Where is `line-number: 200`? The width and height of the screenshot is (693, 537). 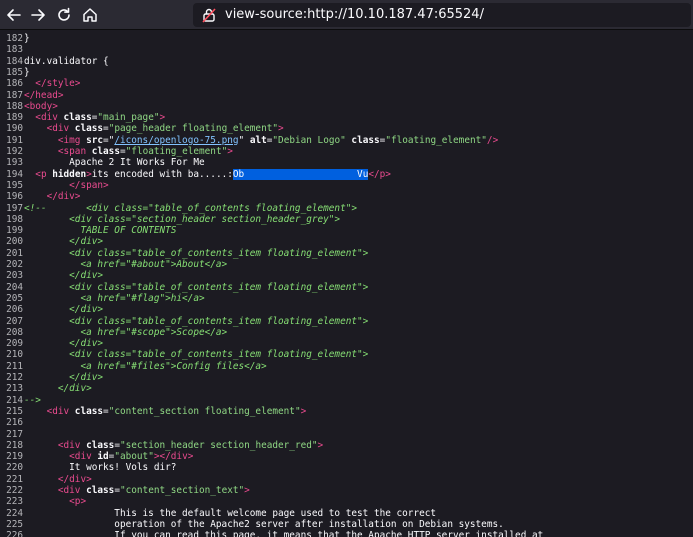 line-number: 200 is located at coordinates (14, 242).